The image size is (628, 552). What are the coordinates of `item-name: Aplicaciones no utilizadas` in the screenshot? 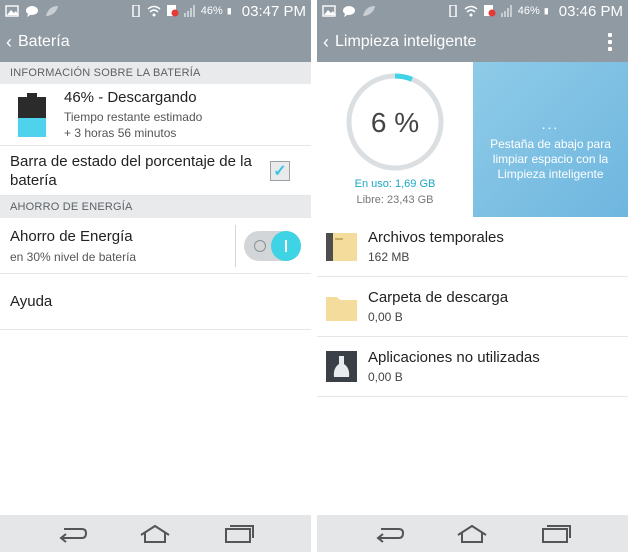 It's located at (454, 357).